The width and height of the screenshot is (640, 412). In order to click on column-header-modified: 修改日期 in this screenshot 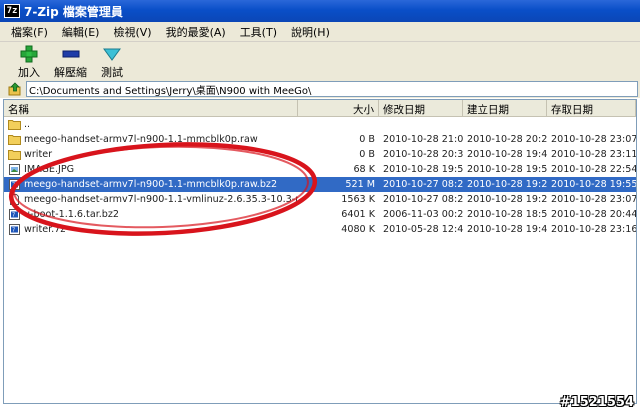, I will do `click(421, 108)`.